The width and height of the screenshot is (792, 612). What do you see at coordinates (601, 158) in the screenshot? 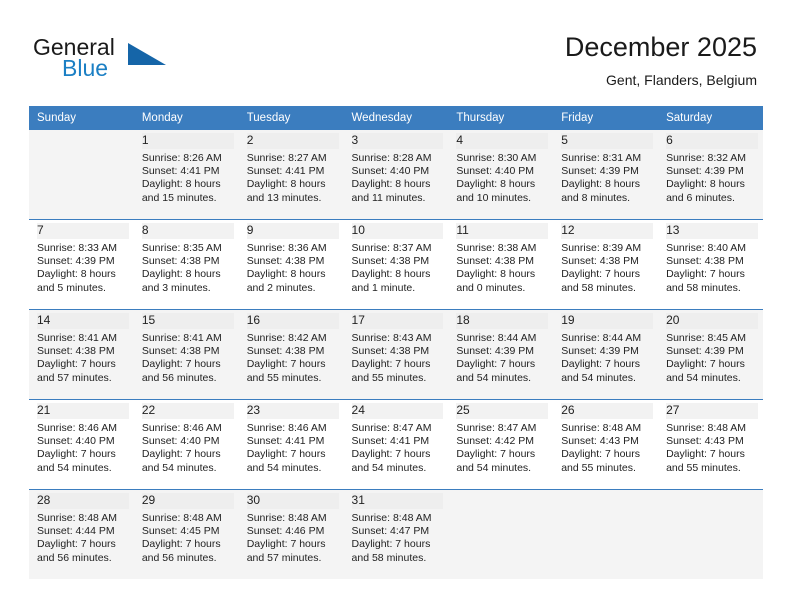
I see `sunrise-text: Sunrise: 8:31 AM` at bounding box center [601, 158].